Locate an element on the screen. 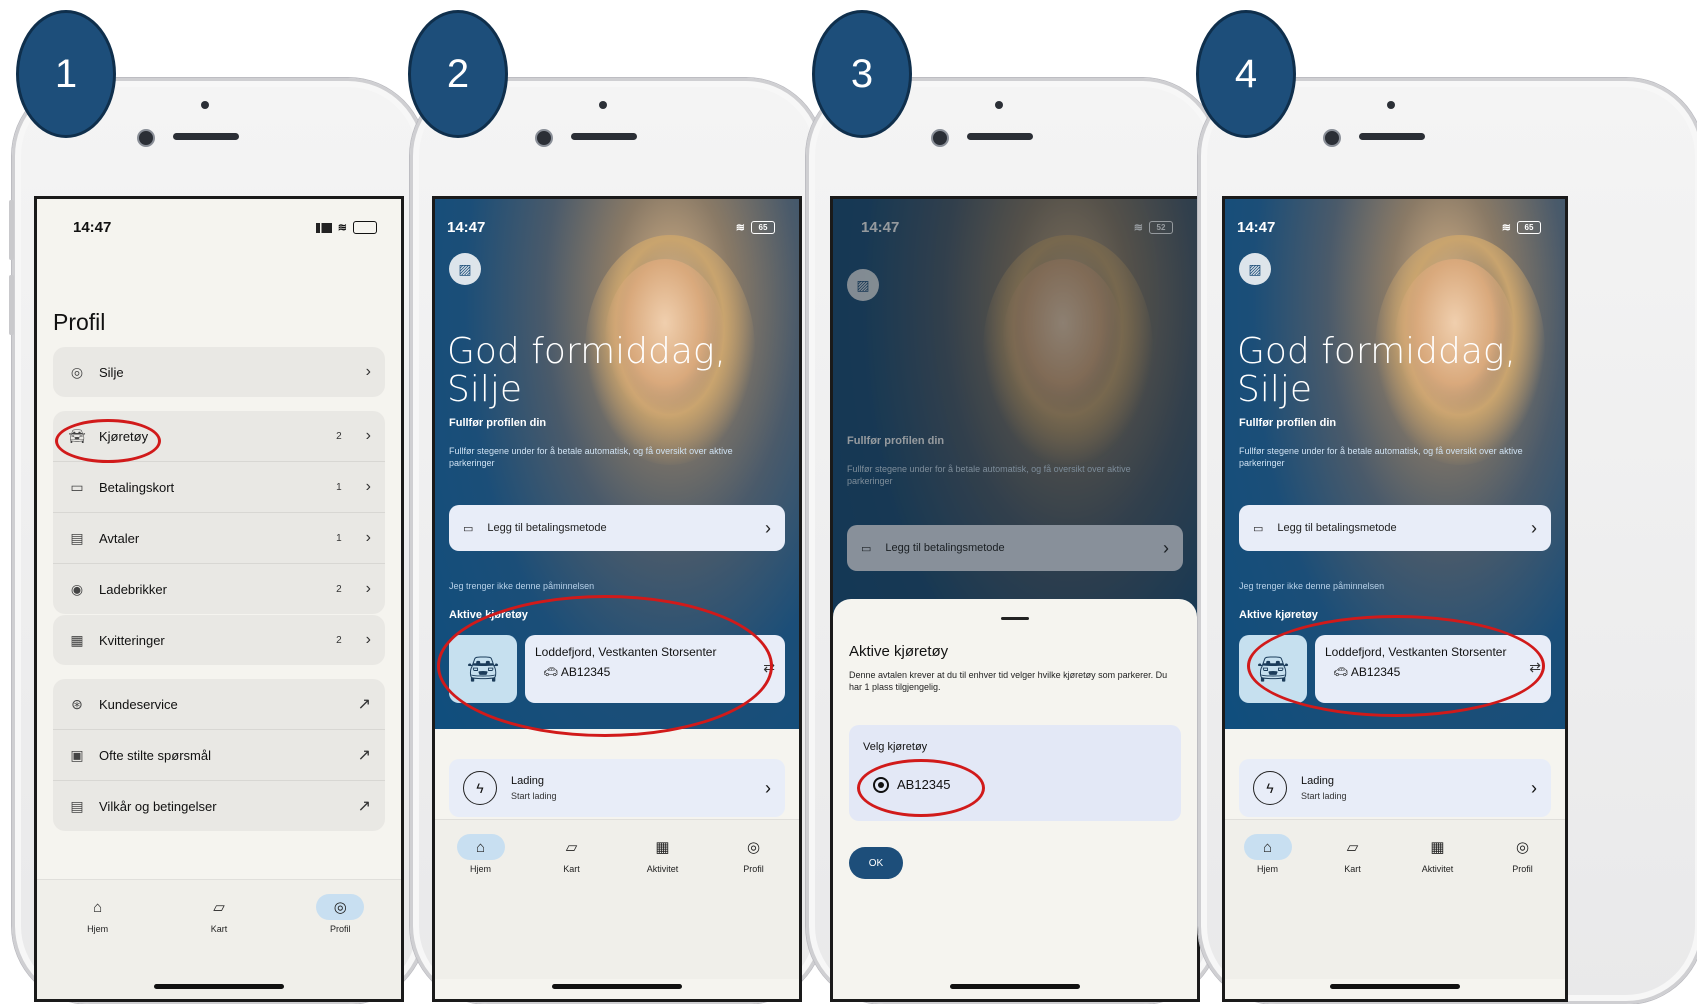 The image size is (1697, 1004). page-title: Profil is located at coordinates (79, 322).